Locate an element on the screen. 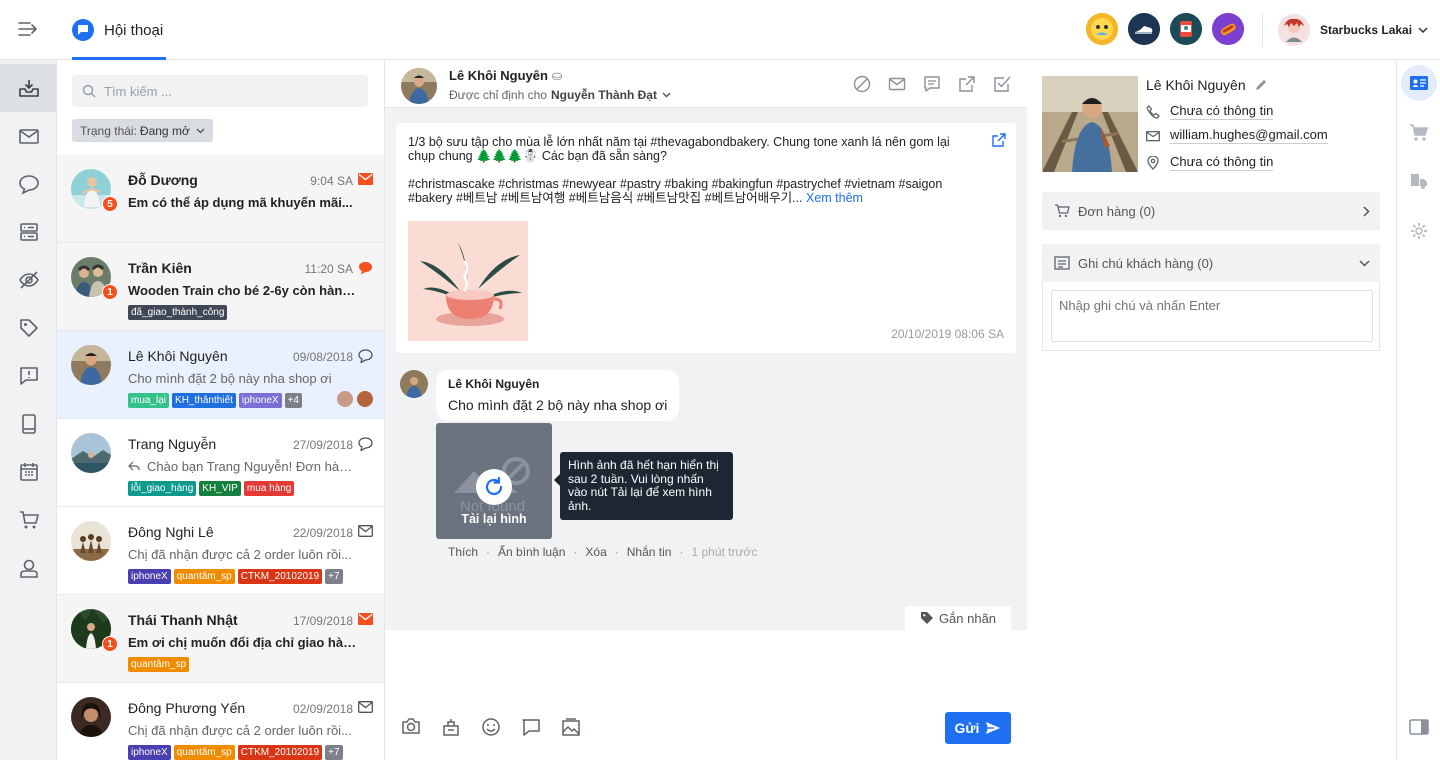  tag: iphoneX is located at coordinates (149, 752).